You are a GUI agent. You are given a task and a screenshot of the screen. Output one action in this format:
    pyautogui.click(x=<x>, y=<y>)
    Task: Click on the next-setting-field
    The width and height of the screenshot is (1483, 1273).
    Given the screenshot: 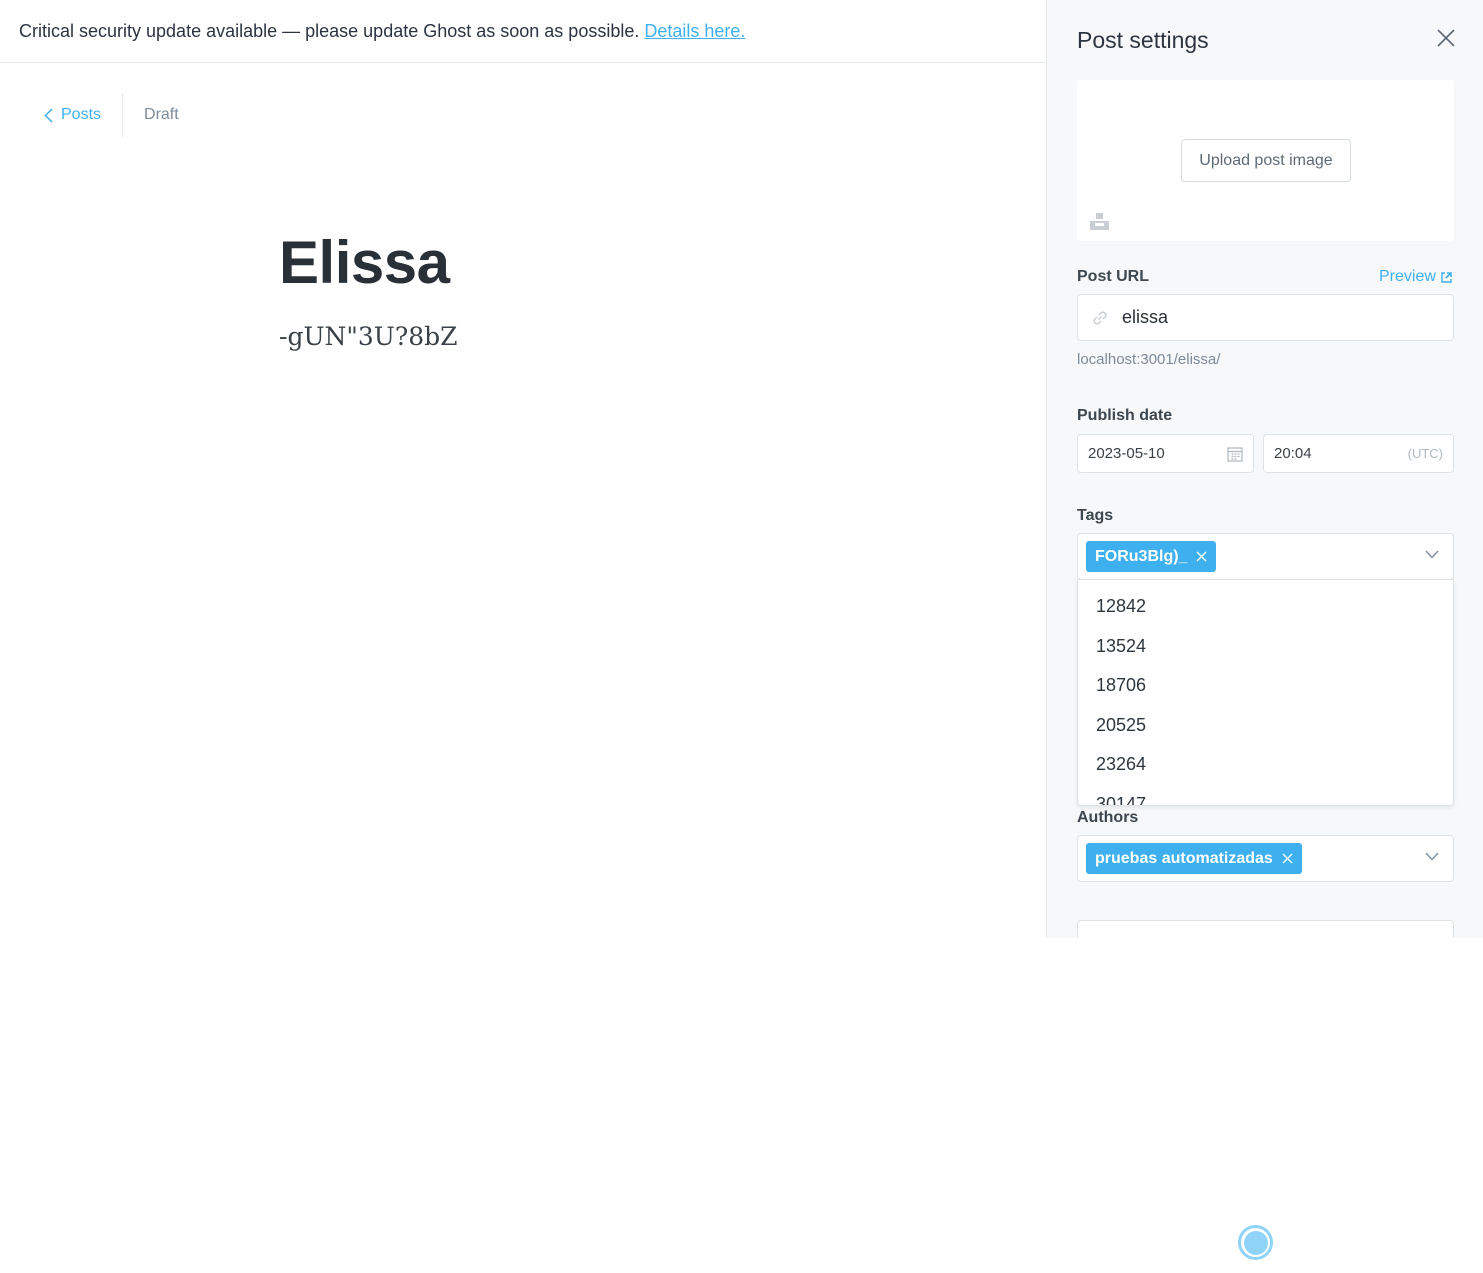 What is the action you would take?
    pyautogui.click(x=1265, y=929)
    